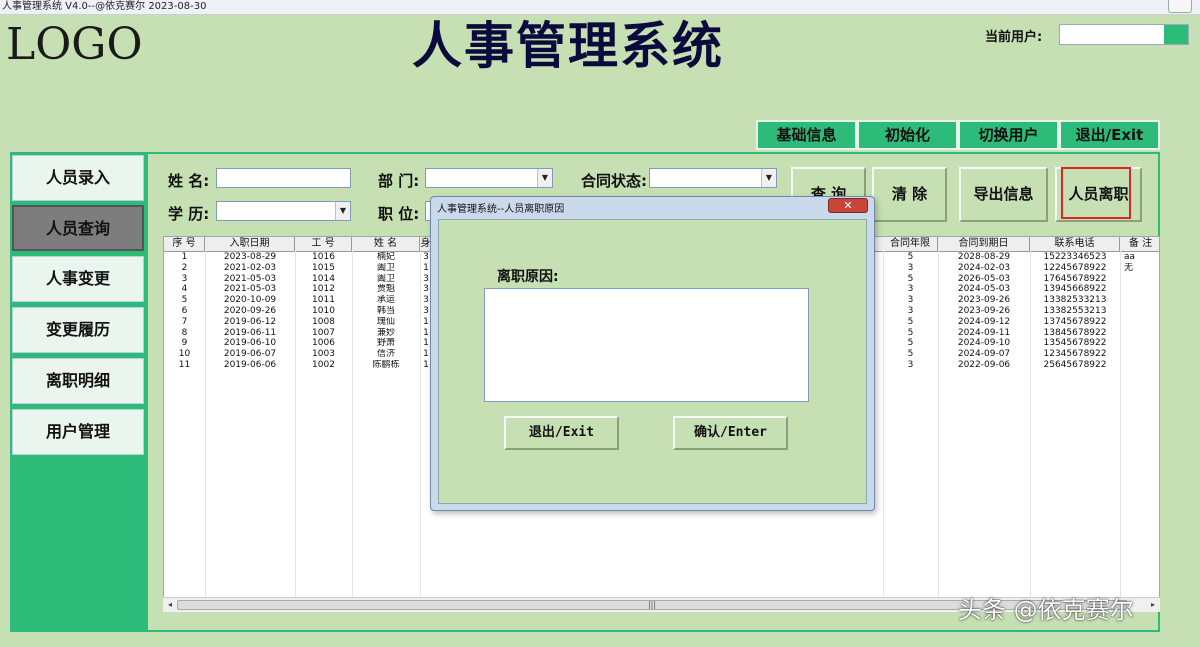 The image size is (1200, 647). What do you see at coordinates (910, 244) in the screenshot?
I see `col-contract-years: 合同年限` at bounding box center [910, 244].